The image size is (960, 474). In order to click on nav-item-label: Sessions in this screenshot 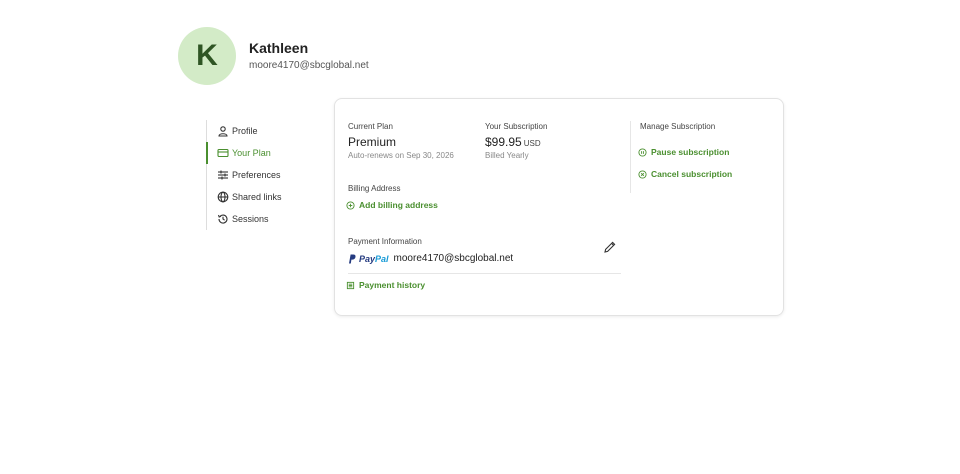, I will do `click(250, 219)`.